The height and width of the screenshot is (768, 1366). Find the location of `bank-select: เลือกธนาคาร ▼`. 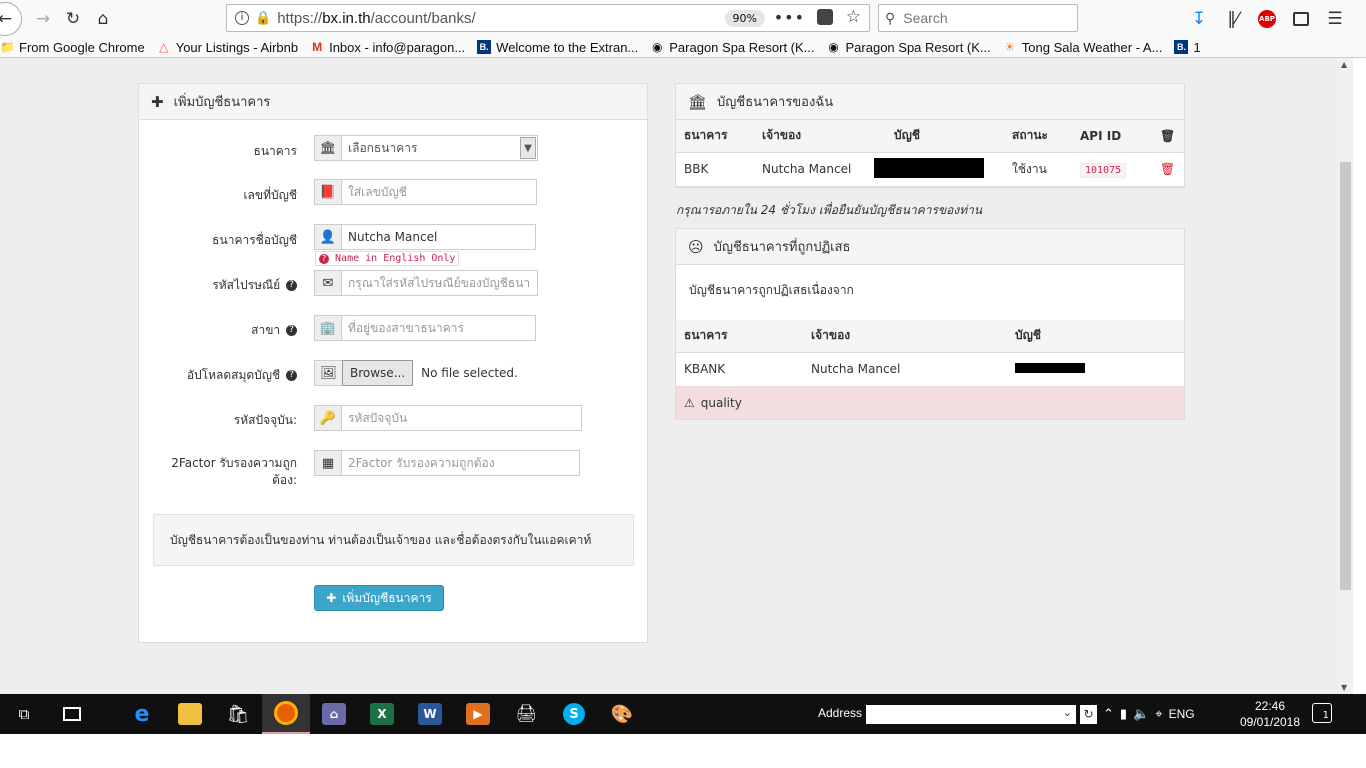

bank-select: เลือกธนาคาร ▼ is located at coordinates (440, 148).